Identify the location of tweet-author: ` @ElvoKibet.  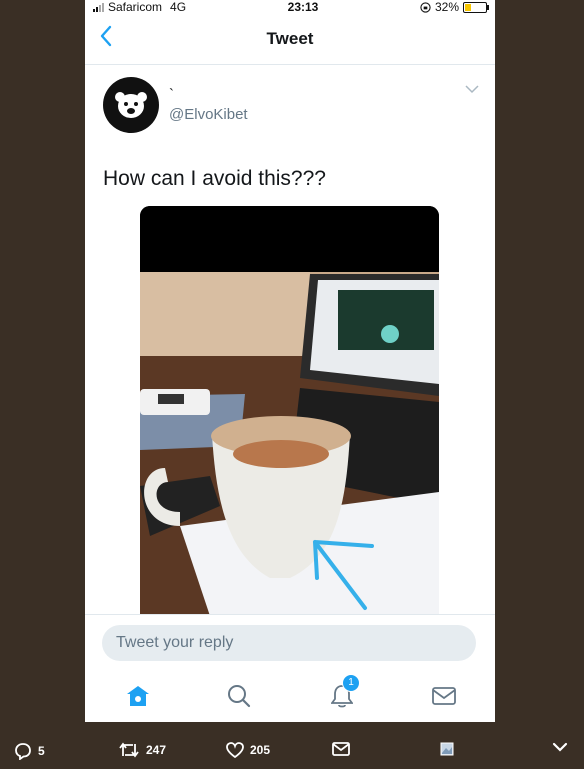
(290, 99).